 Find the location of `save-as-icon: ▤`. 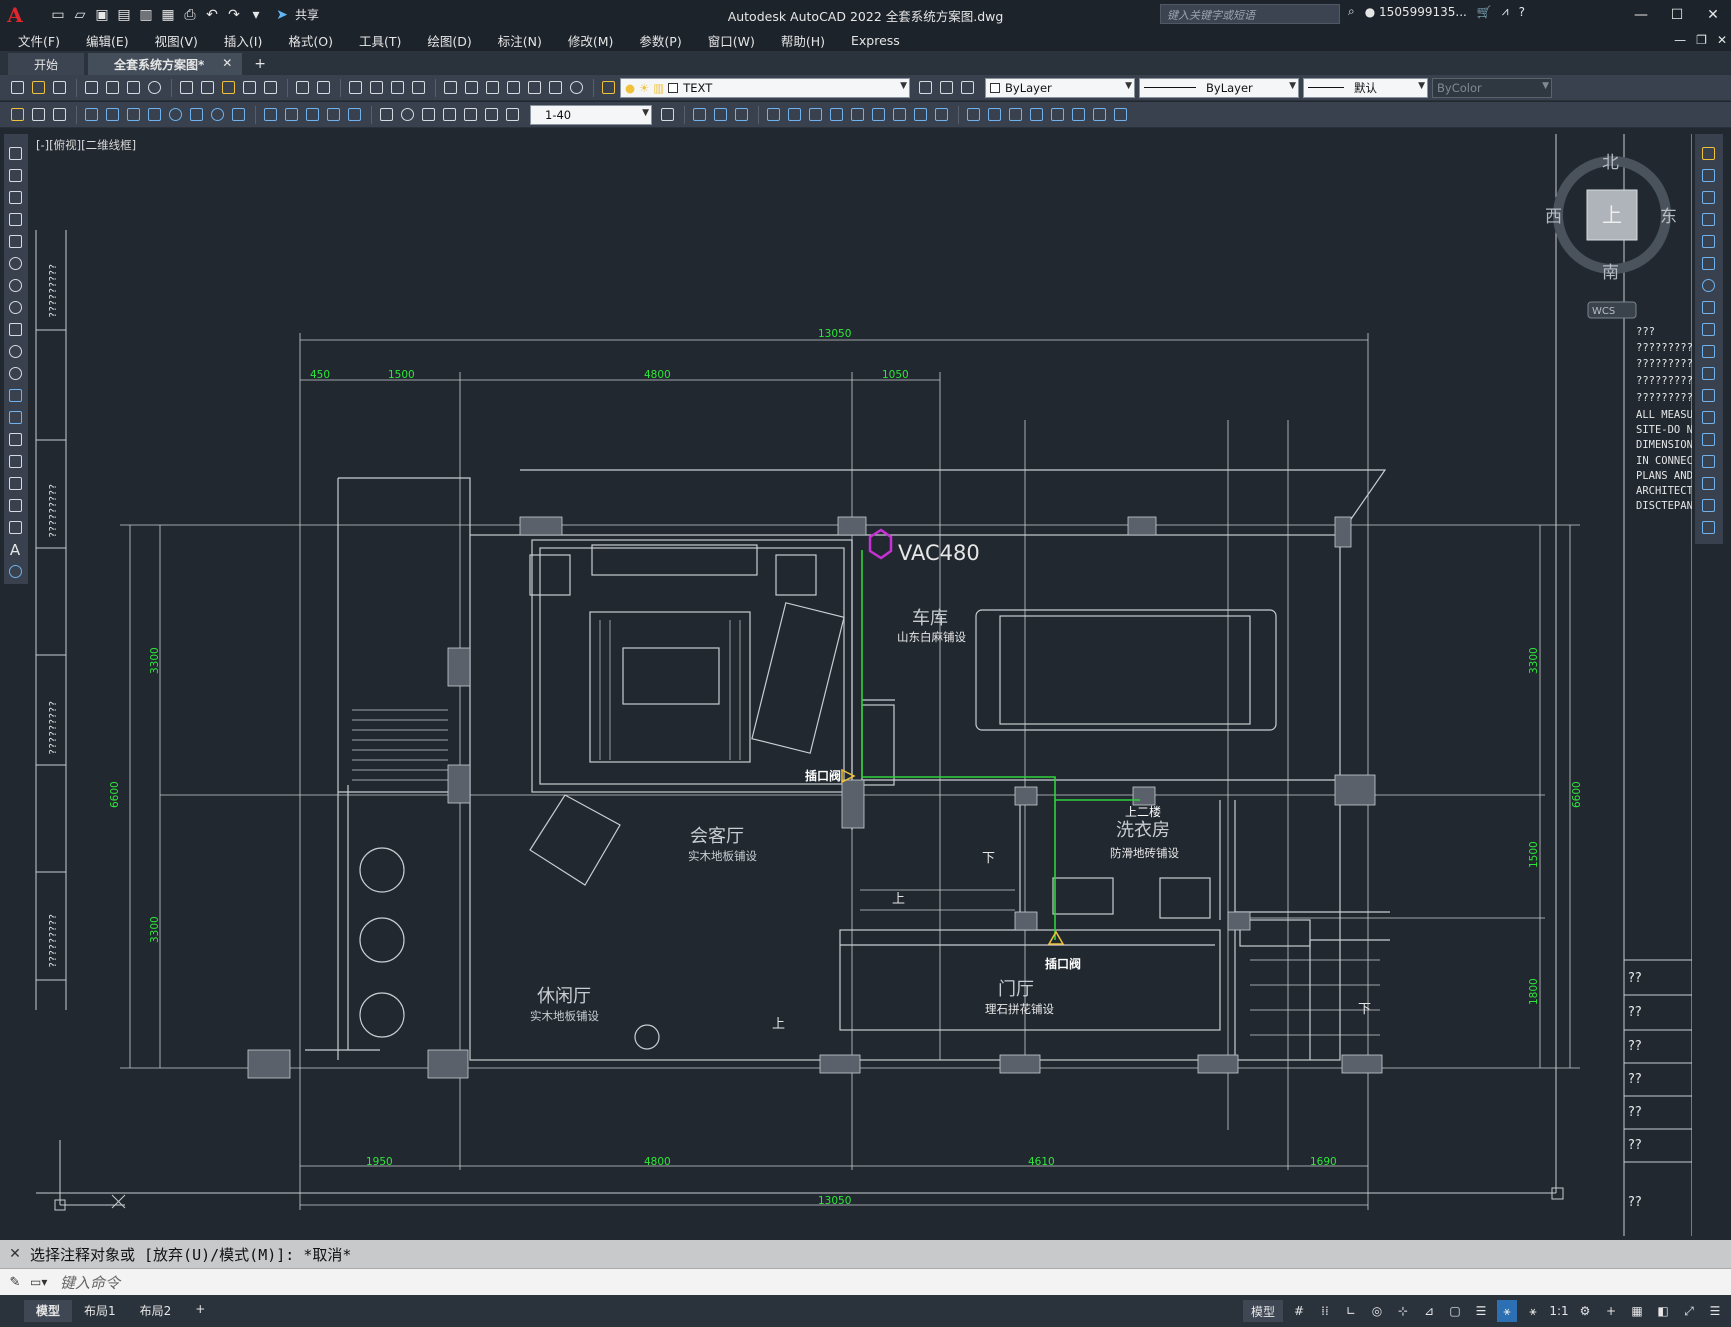

save-as-icon: ▤ is located at coordinates (124, 15).